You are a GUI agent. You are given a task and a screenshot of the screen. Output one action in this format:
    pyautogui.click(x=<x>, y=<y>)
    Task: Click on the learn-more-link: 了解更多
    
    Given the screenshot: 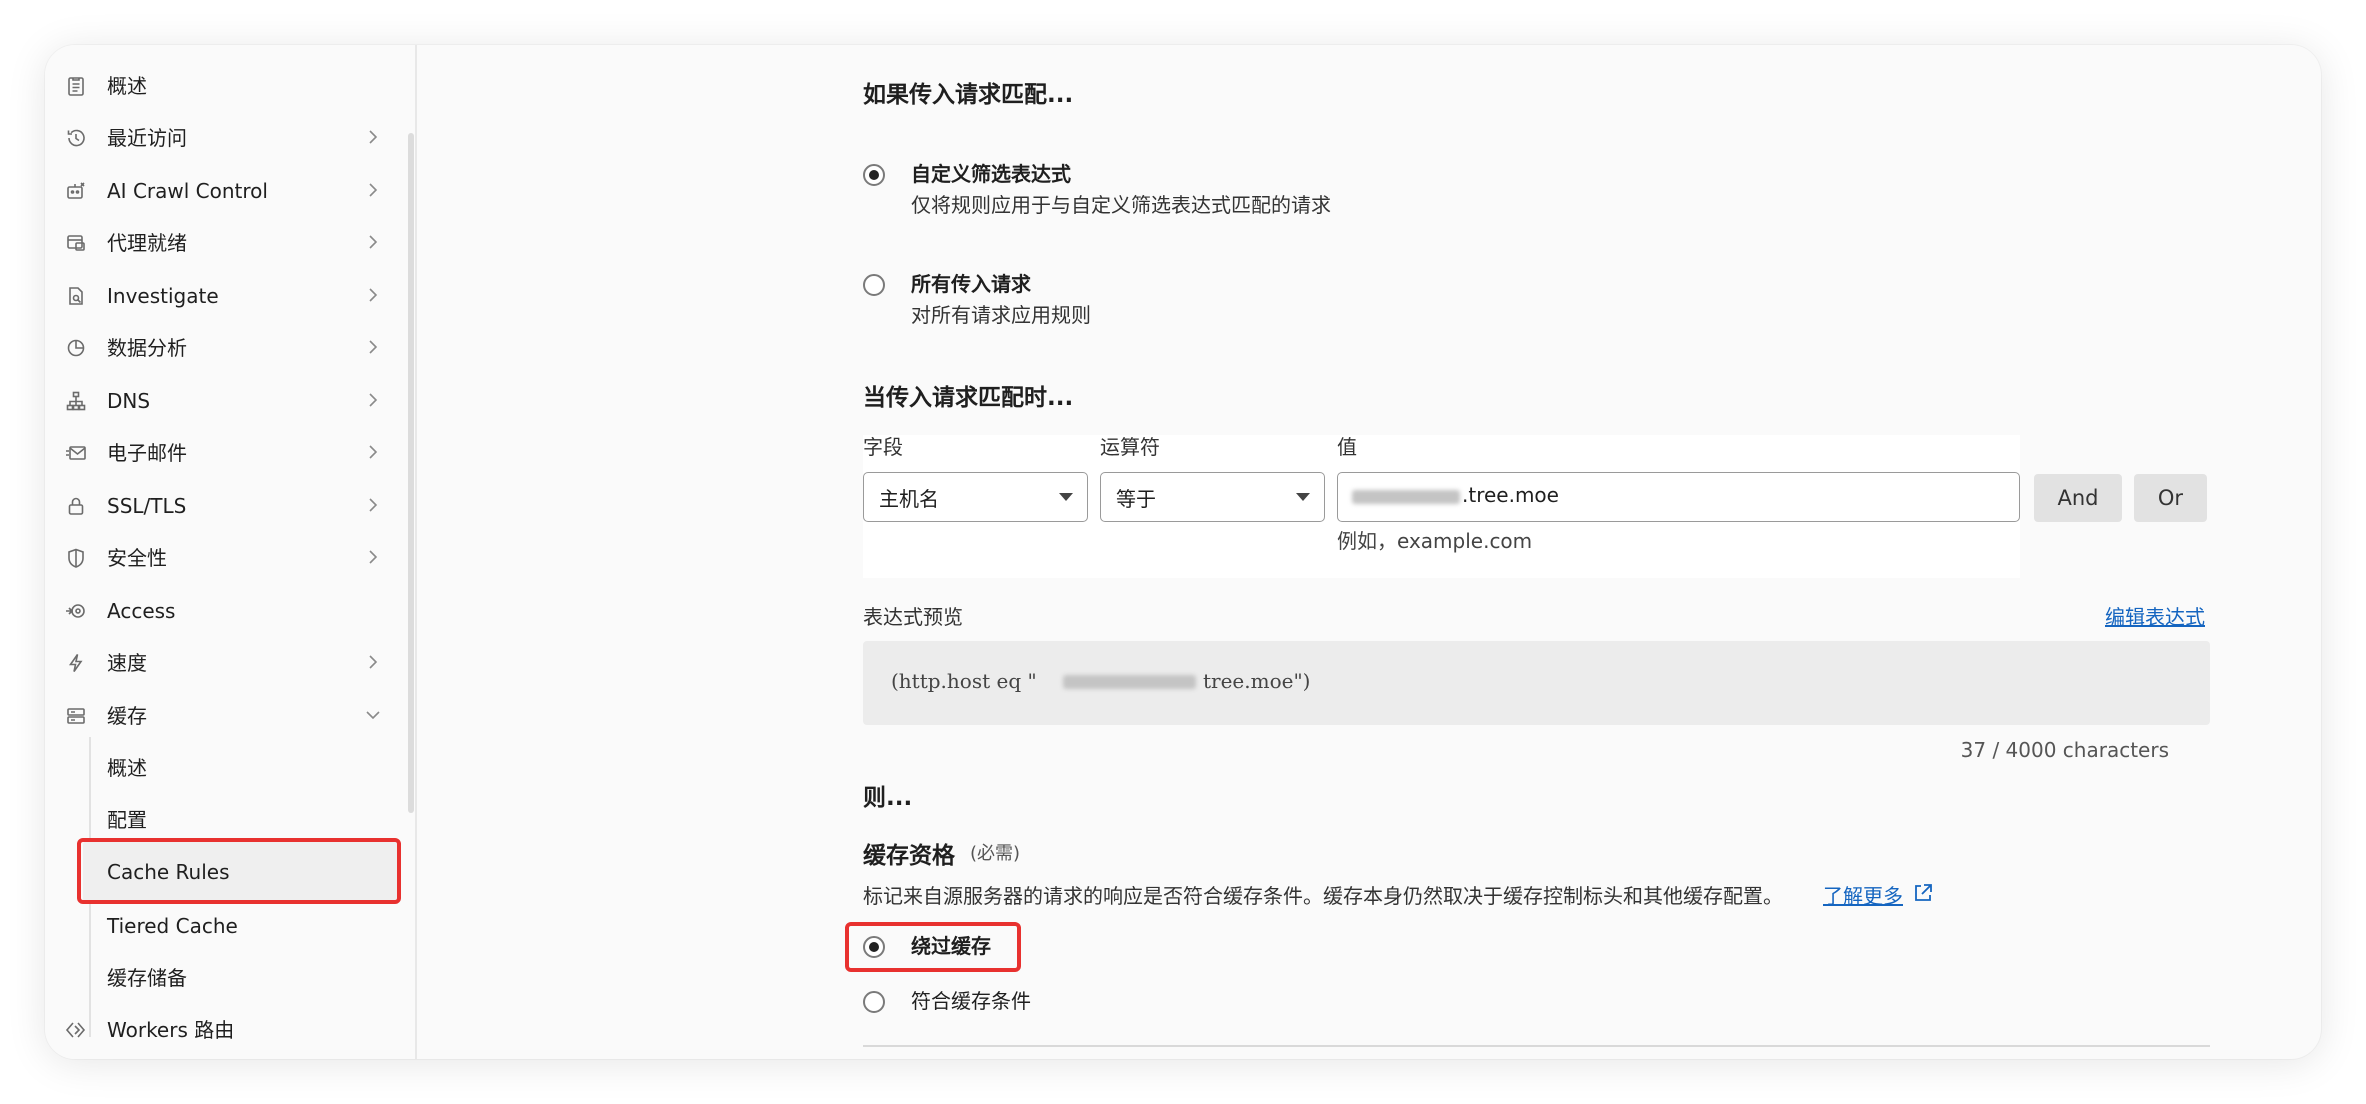 What is the action you would take?
    pyautogui.click(x=1863, y=894)
    